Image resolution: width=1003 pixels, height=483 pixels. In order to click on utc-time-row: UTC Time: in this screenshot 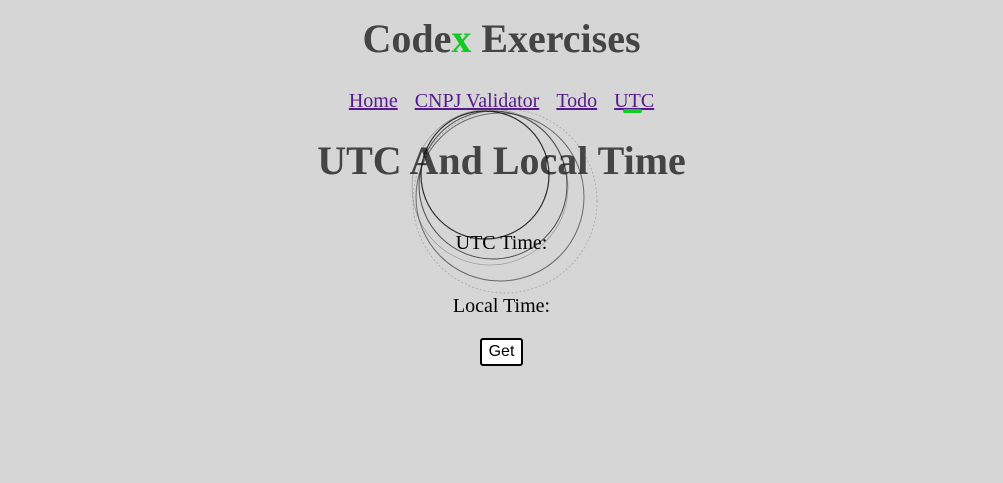, I will do `click(501, 243)`.